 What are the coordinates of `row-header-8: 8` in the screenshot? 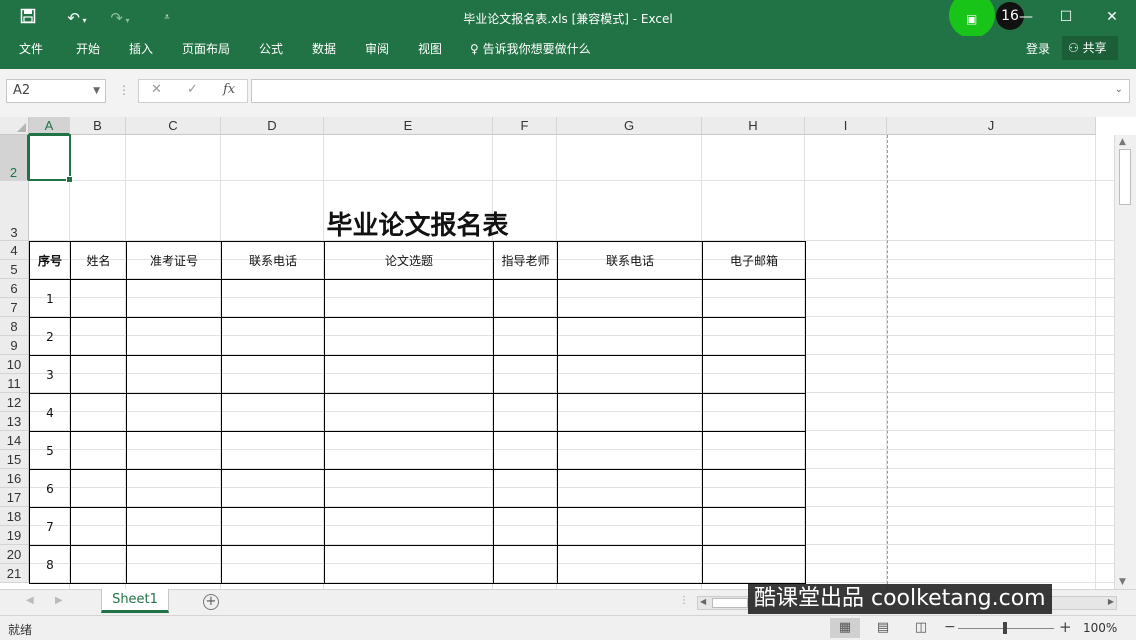 It's located at (14, 326).